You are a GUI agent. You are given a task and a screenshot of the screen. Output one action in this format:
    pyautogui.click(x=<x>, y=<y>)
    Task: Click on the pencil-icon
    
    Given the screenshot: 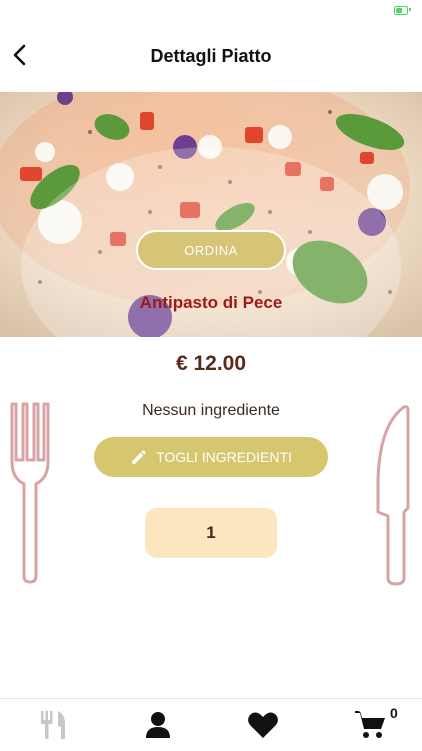 What is the action you would take?
    pyautogui.click(x=139, y=457)
    